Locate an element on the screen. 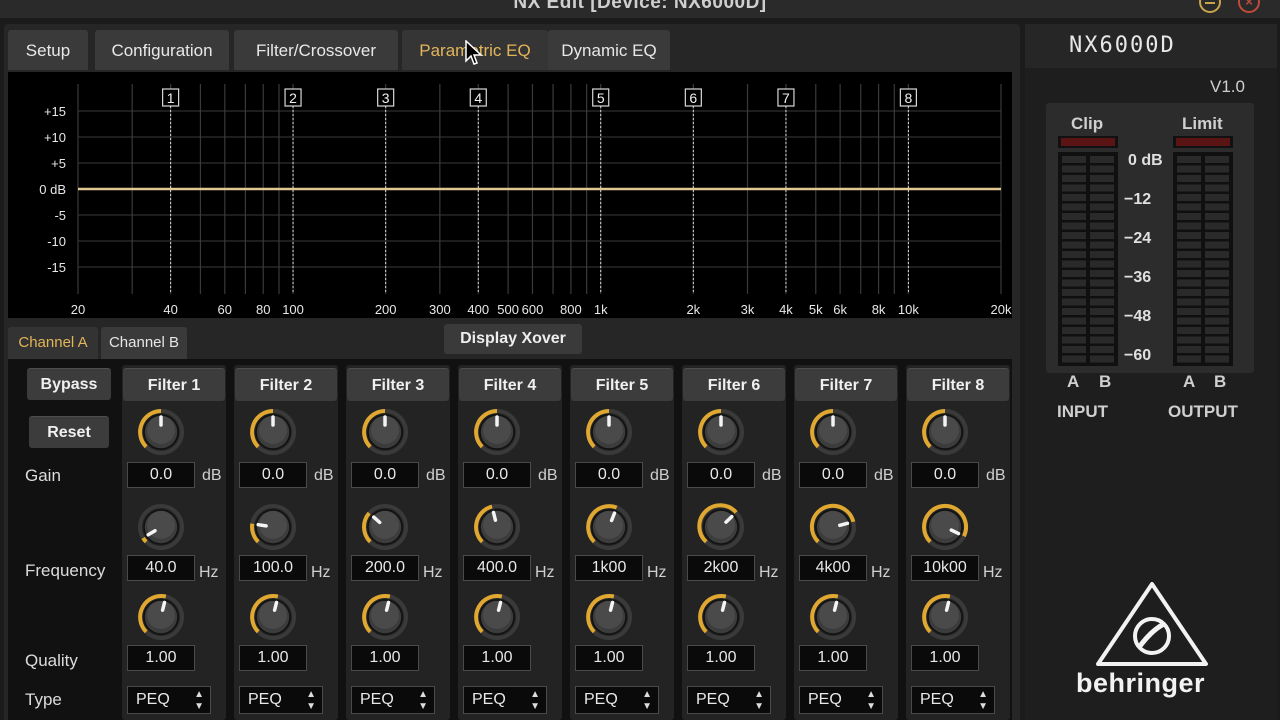 The width and height of the screenshot is (1280, 720). frequency-field: 40.0 is located at coordinates (161, 568).